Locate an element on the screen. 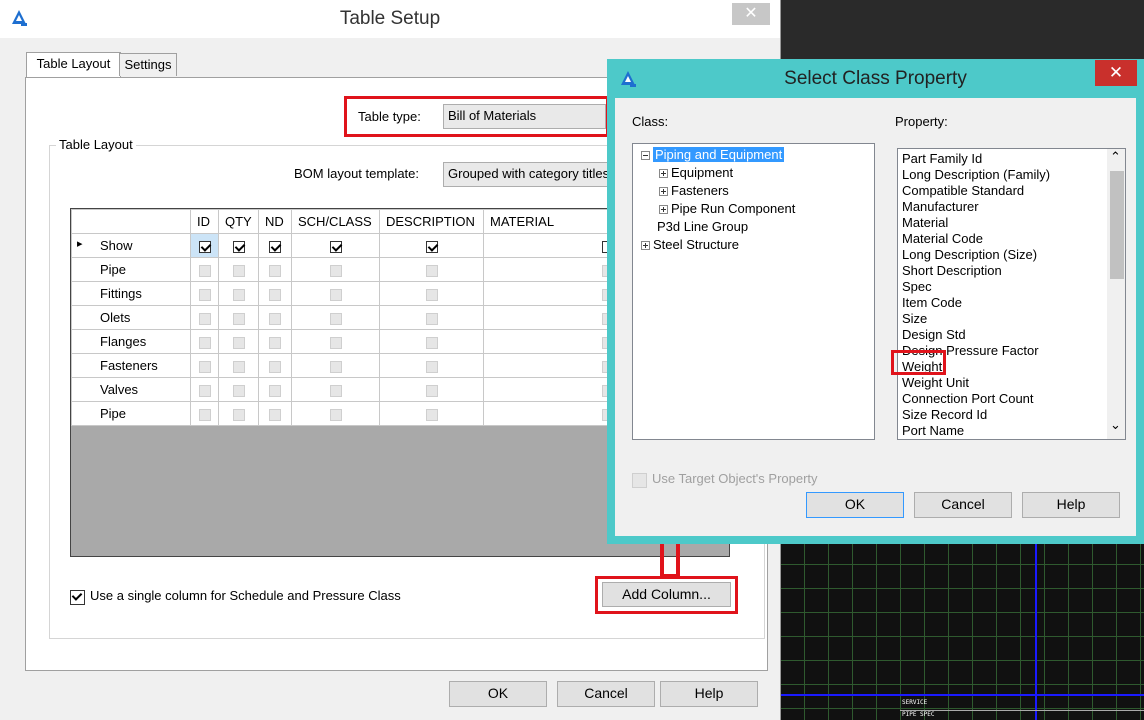  row-header: Olets is located at coordinates (131, 317).